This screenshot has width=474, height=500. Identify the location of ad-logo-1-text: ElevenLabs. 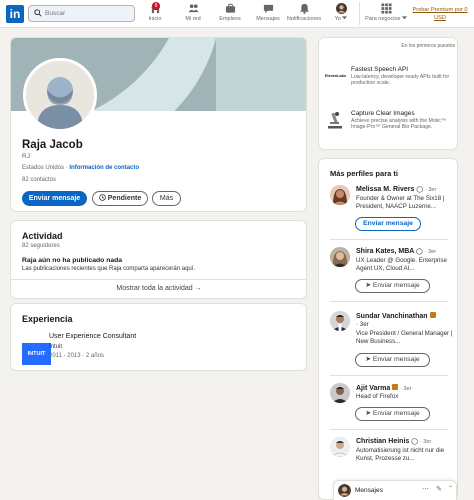
(336, 76).